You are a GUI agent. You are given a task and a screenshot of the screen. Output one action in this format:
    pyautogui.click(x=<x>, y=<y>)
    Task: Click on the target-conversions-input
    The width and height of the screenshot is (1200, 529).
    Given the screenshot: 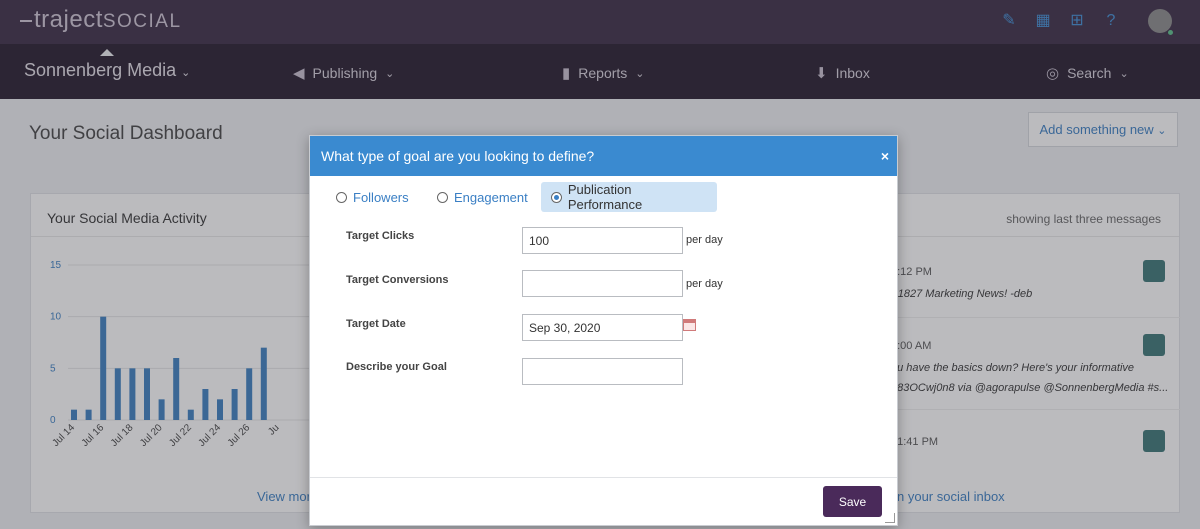 What is the action you would take?
    pyautogui.click(x=602, y=283)
    